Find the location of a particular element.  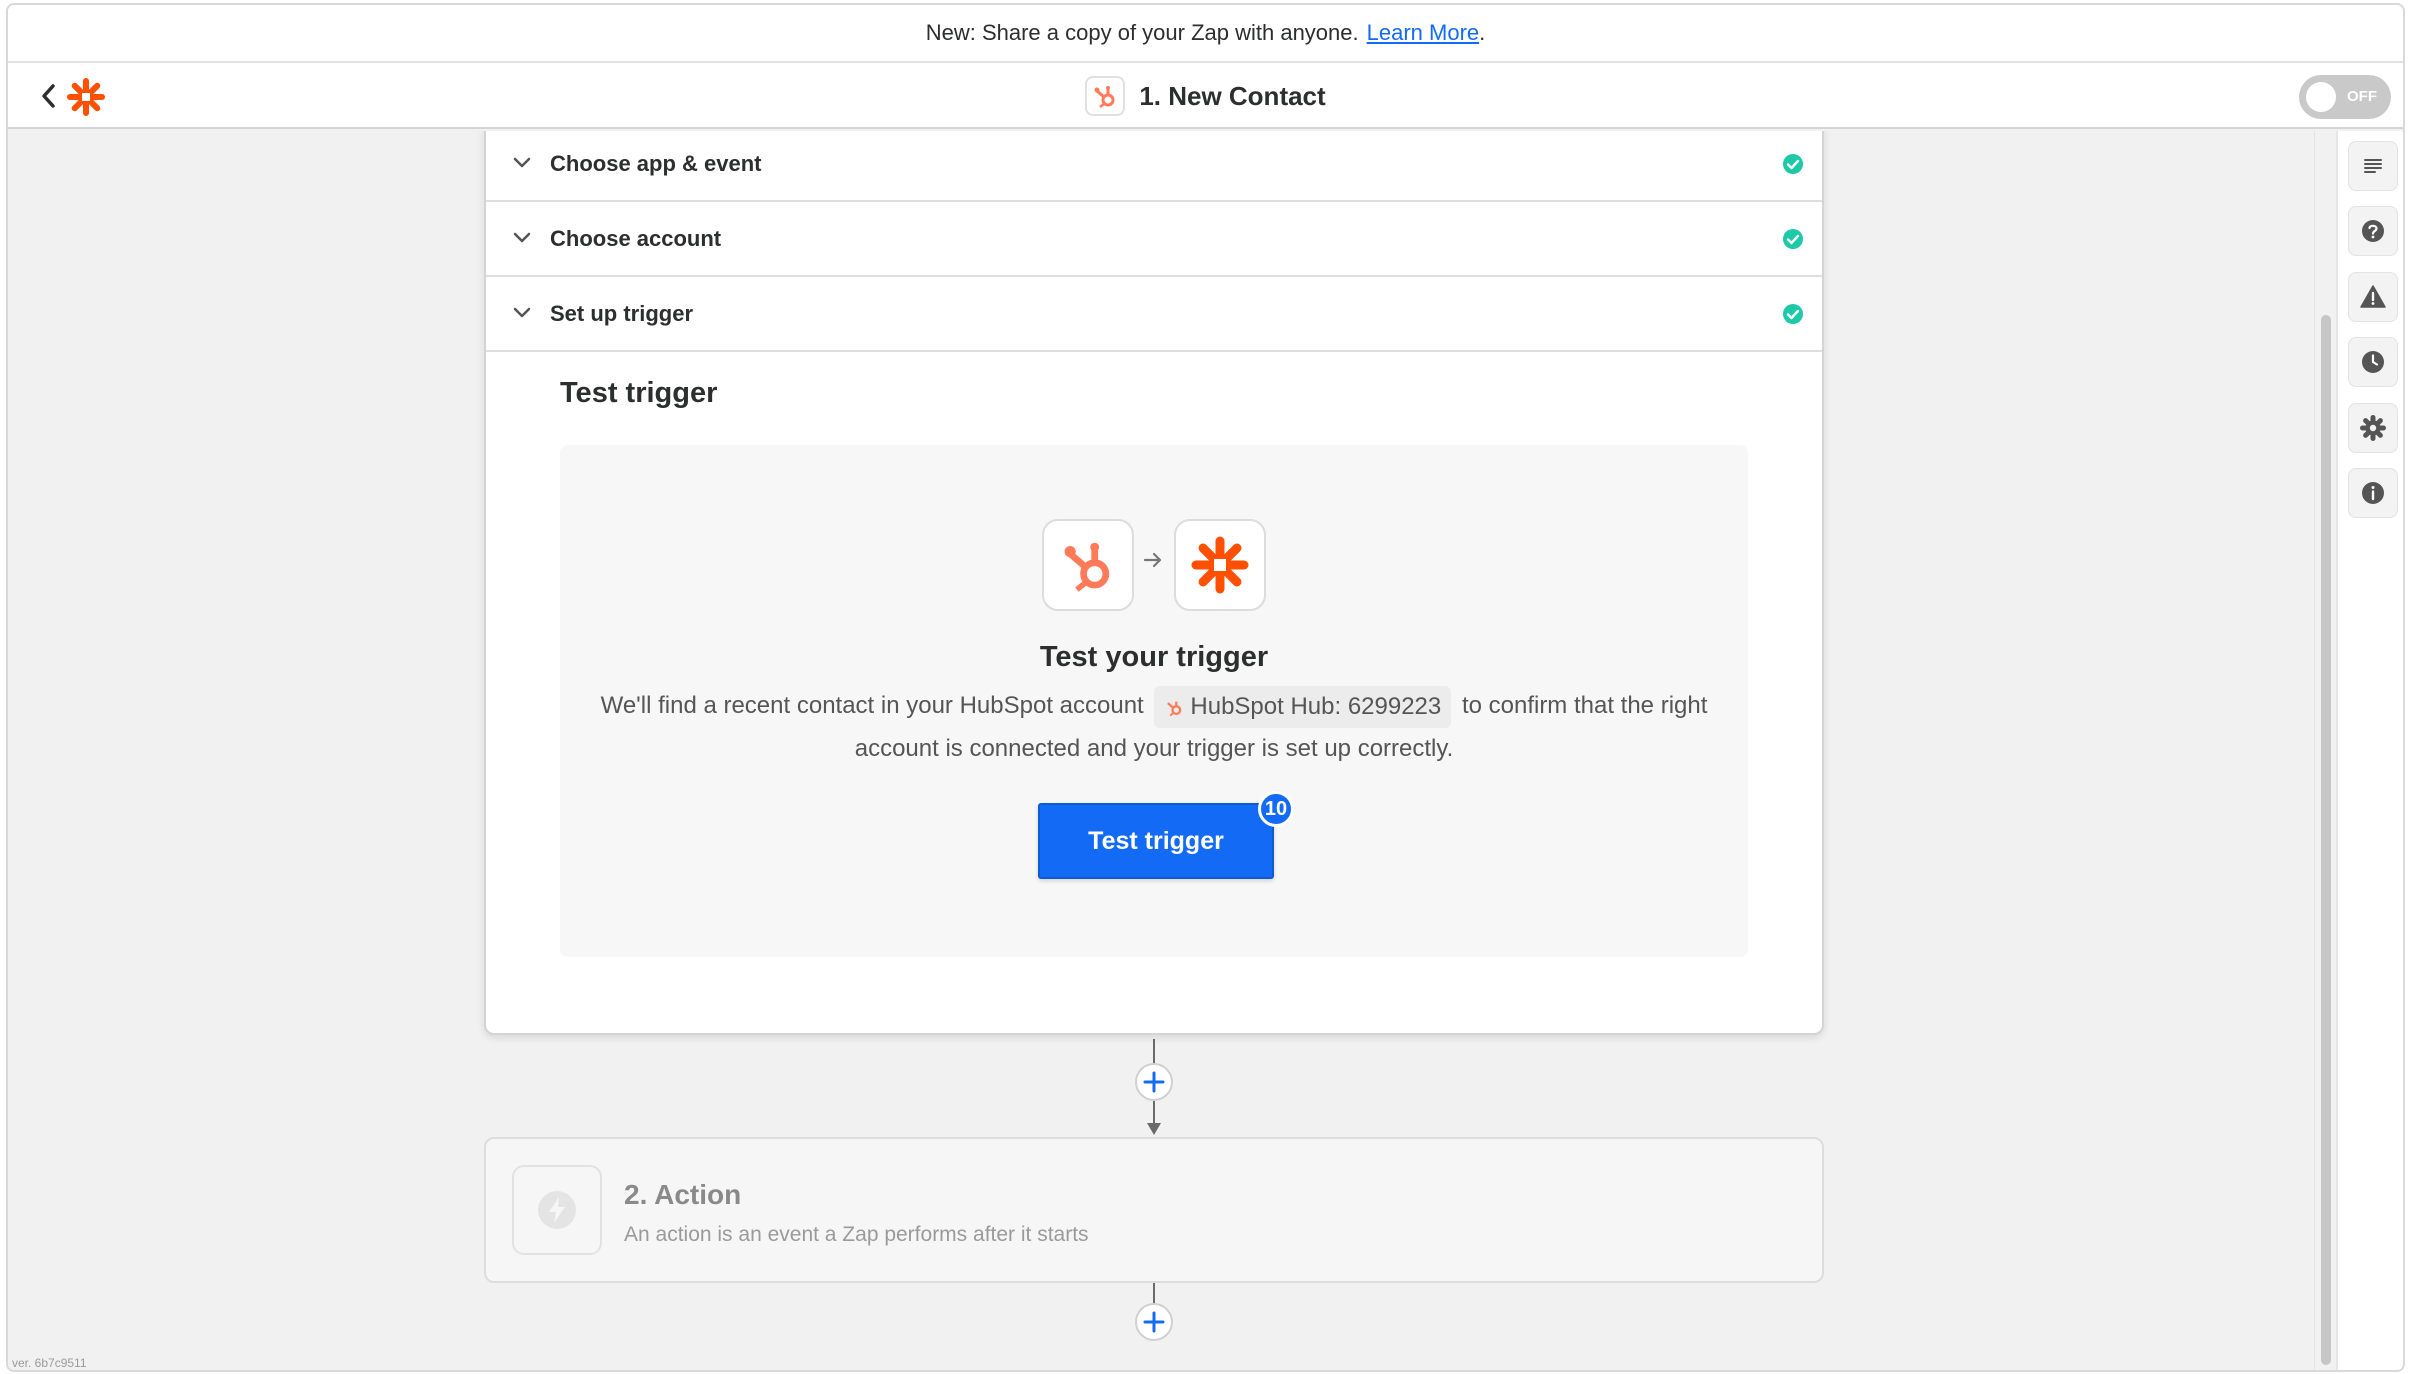

info-button is located at coordinates (2373, 493).